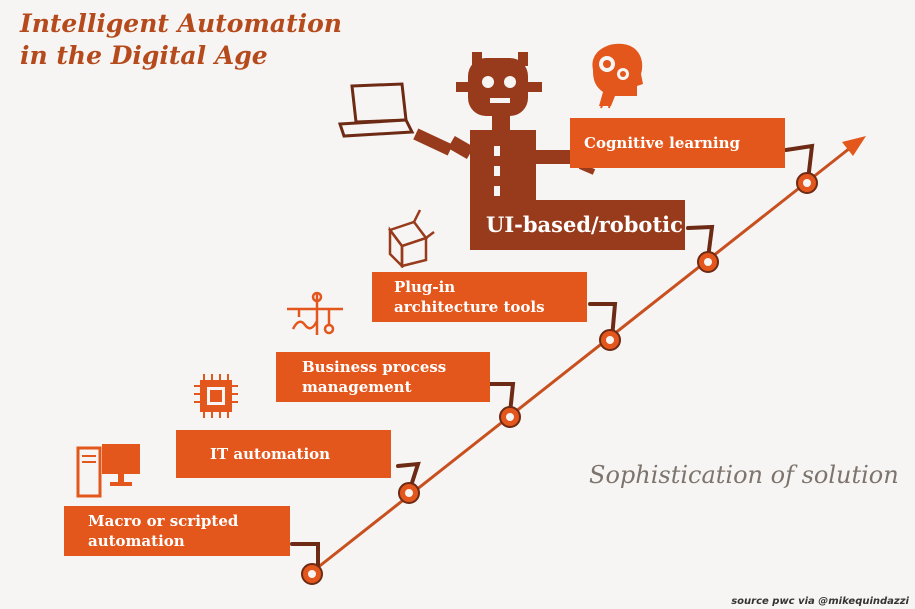 Image resolution: width=915 pixels, height=609 pixels. I want to click on step-business-process-management: Business process management, so click(383, 377).